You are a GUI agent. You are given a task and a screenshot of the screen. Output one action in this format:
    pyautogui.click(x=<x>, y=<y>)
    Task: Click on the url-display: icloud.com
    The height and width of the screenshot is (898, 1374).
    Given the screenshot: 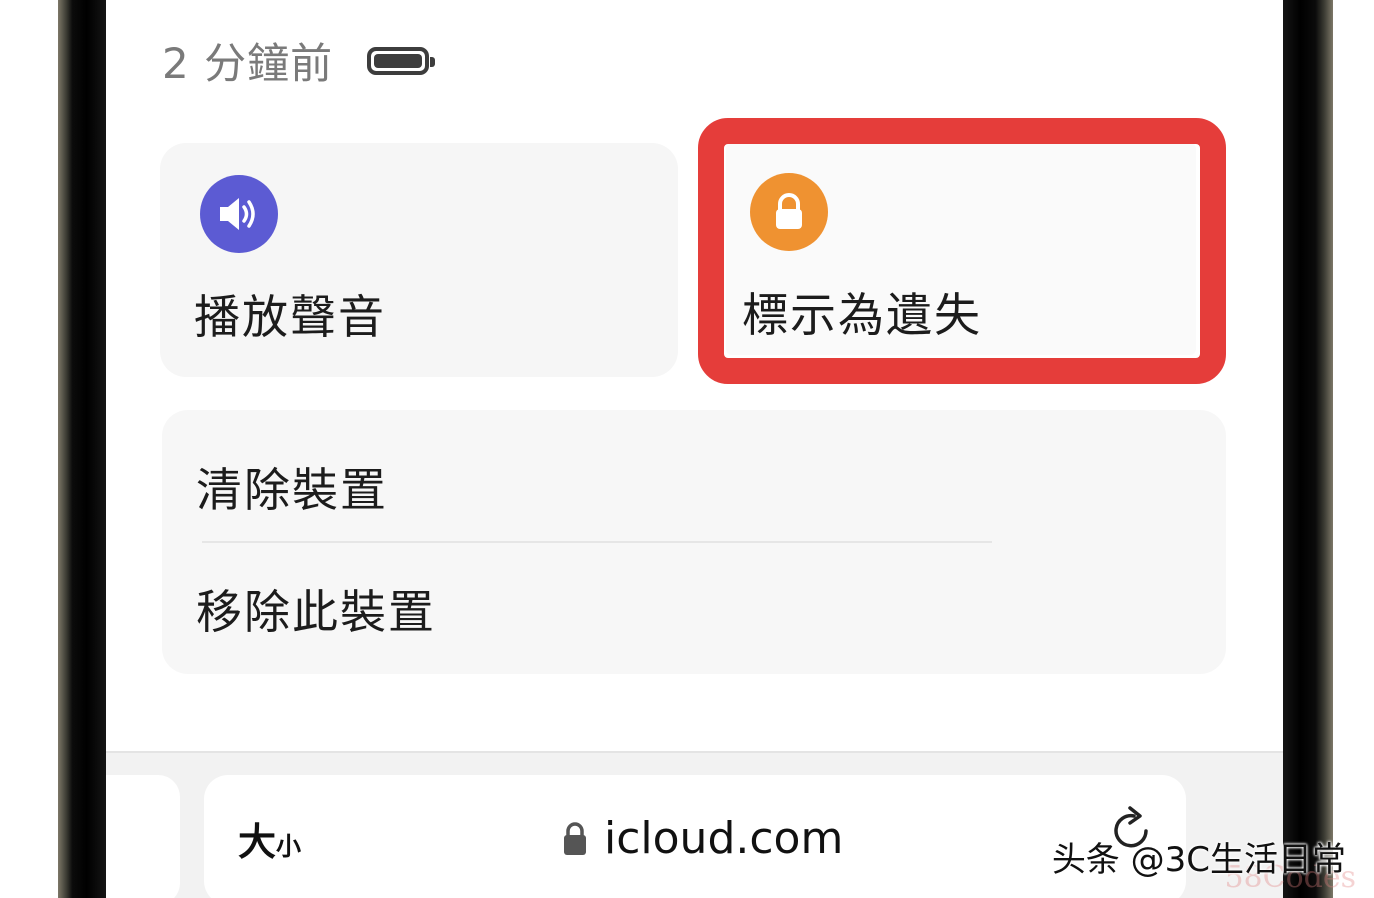 What is the action you would take?
    pyautogui.click(x=702, y=838)
    